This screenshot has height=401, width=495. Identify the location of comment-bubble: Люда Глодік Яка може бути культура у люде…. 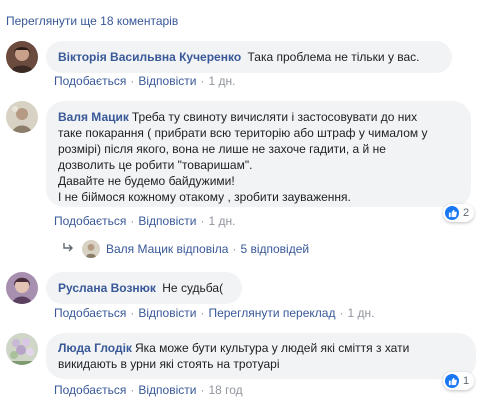
(261, 356).